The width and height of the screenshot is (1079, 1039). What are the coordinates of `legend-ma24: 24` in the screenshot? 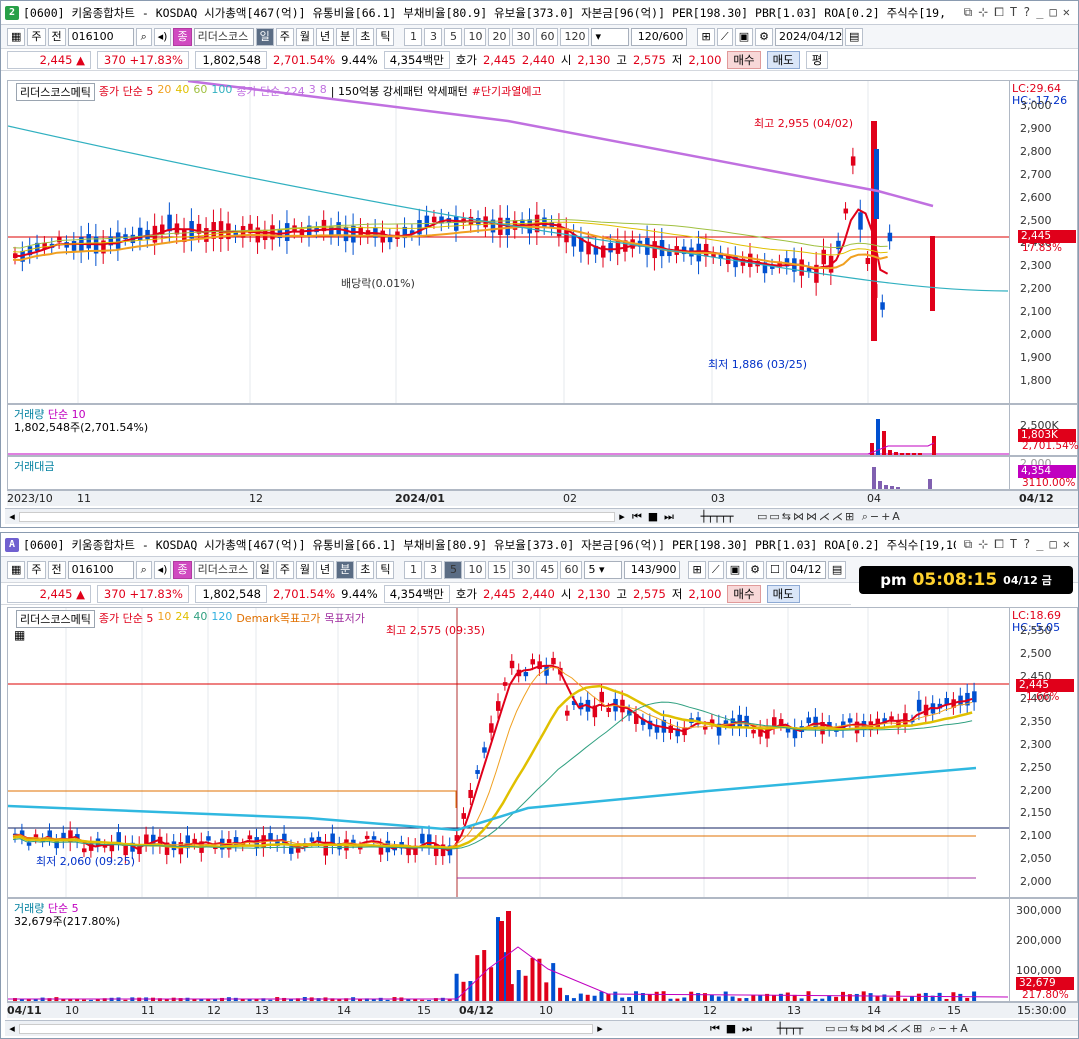 It's located at (182, 619).